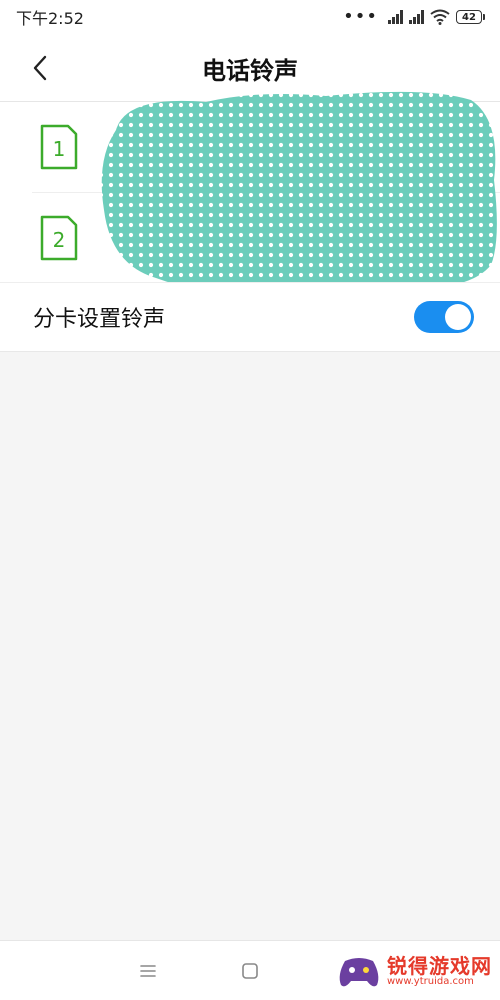 The height and width of the screenshot is (1000, 500). What do you see at coordinates (99, 319) in the screenshot?
I see `separate-ringtone-label: 分卡设置铃声` at bounding box center [99, 319].